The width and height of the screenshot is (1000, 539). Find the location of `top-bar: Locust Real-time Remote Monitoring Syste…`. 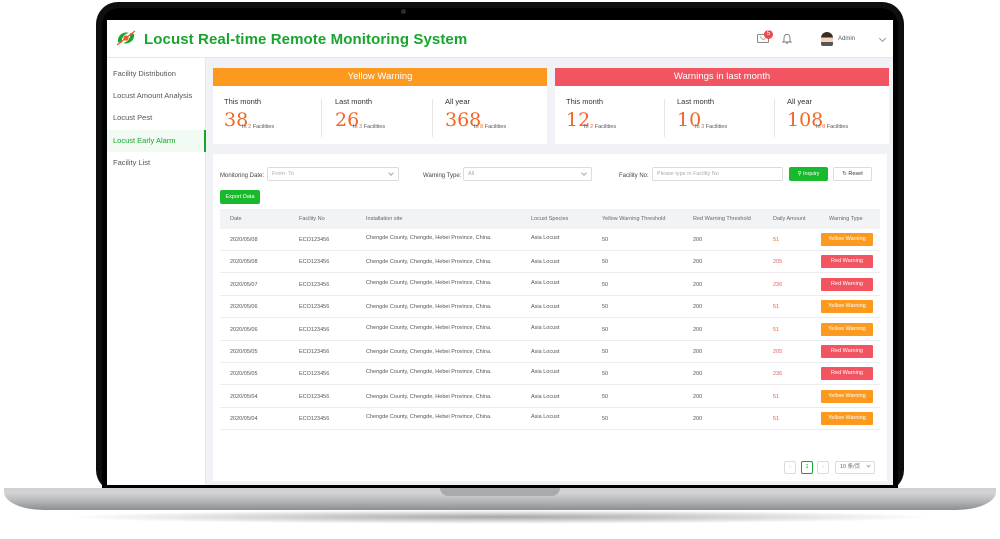

top-bar: Locust Real-time Remote Monitoring Syste… is located at coordinates (500, 39).